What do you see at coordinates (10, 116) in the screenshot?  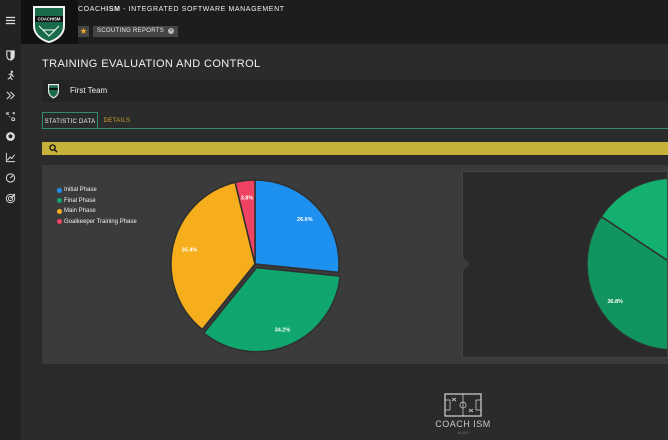 I see `tactics-icon` at bounding box center [10, 116].